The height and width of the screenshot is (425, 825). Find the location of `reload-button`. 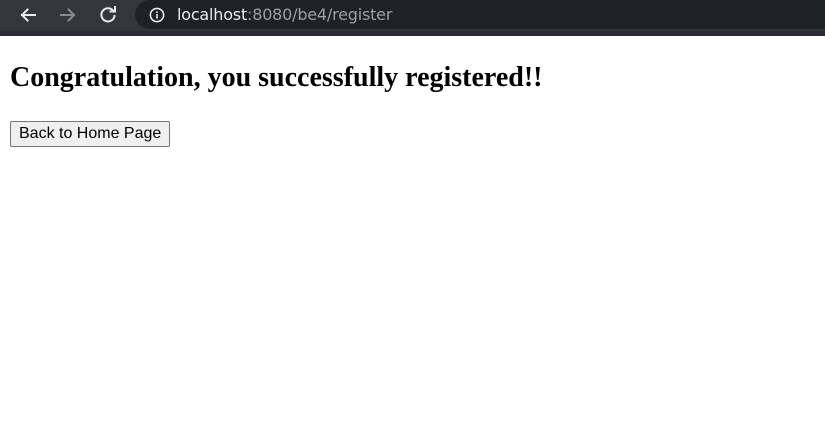

reload-button is located at coordinates (108, 15).